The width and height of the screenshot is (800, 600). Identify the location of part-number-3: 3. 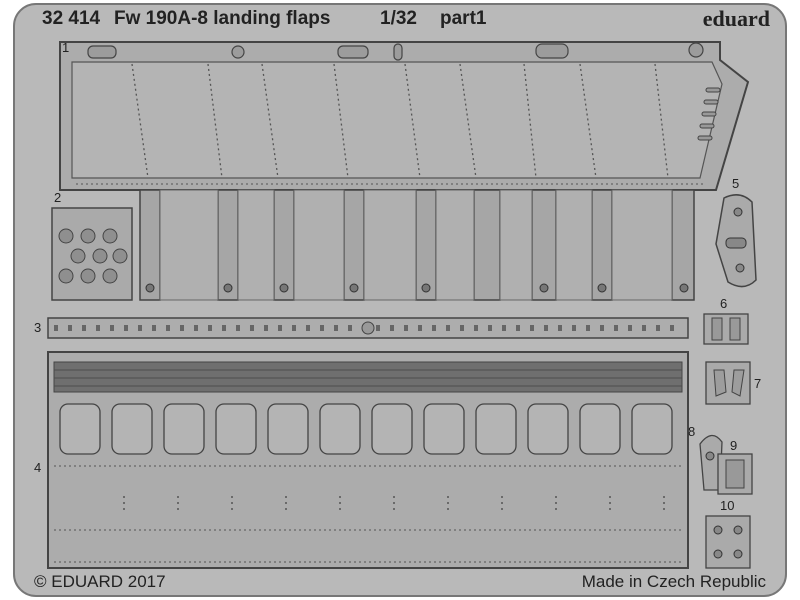
(38, 327).